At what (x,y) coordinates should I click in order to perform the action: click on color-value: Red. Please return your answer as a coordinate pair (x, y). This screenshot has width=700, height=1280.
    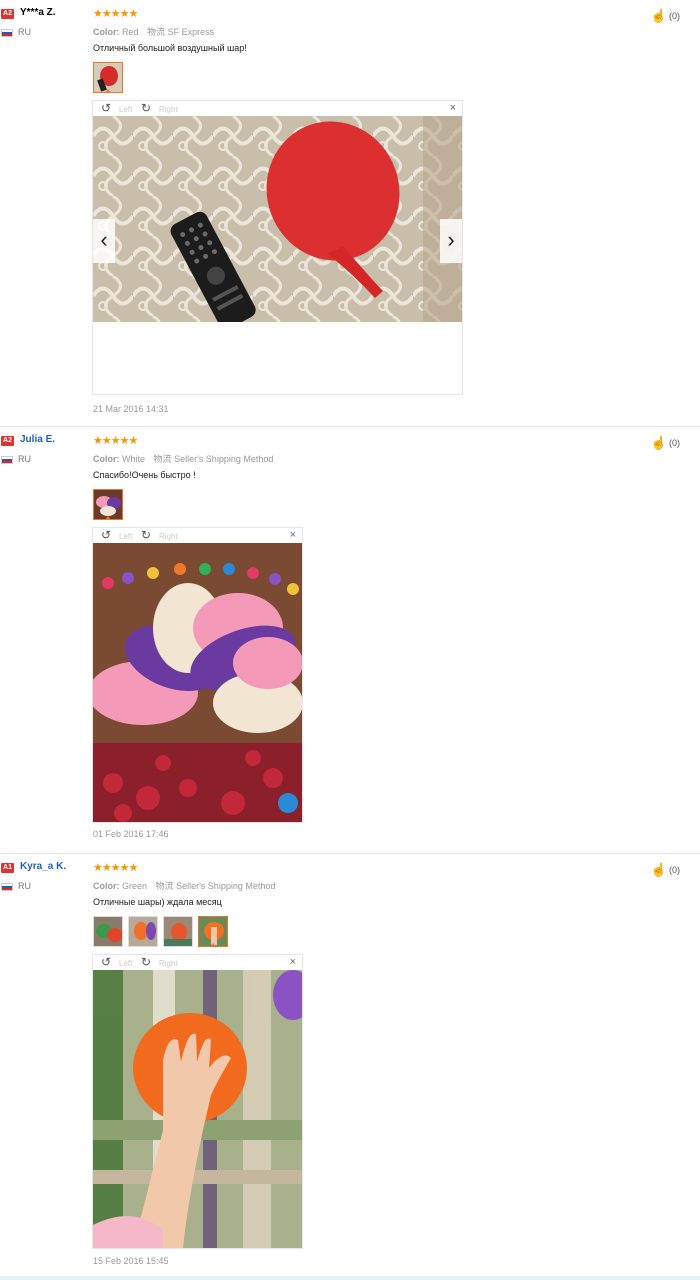
    Looking at the image, I should click on (130, 32).